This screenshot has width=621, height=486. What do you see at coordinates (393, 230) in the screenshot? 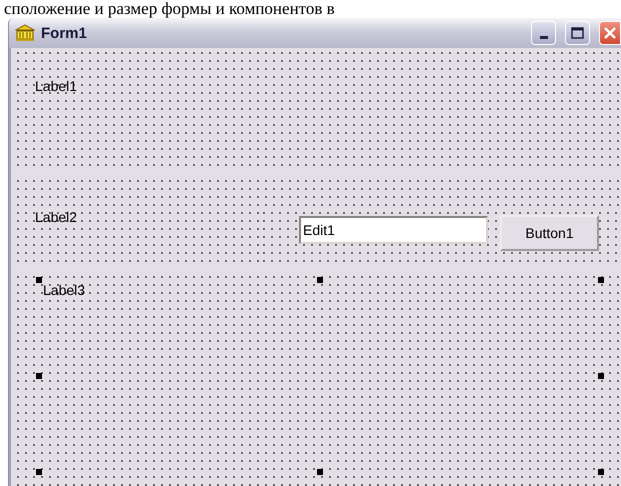
I see `edit-field: Edit1` at bounding box center [393, 230].